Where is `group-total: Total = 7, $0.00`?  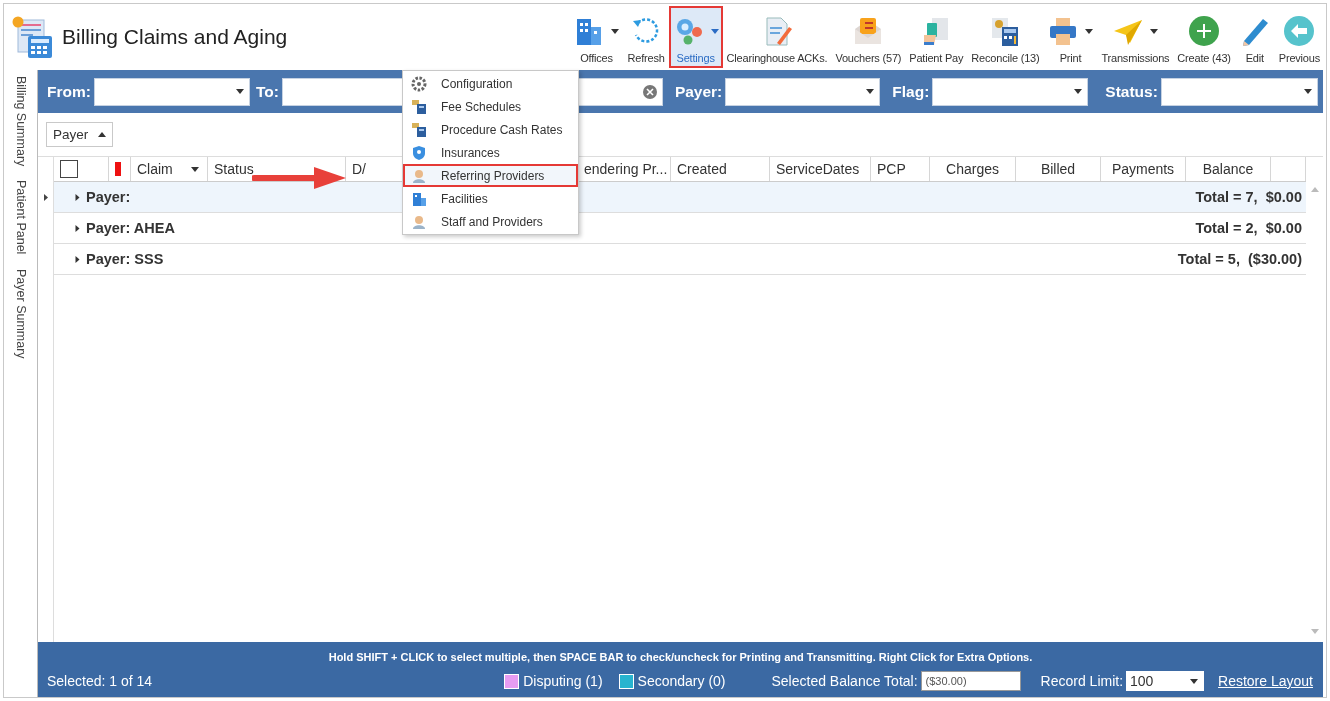 group-total: Total = 7, $0.00 is located at coordinates (1248, 197).